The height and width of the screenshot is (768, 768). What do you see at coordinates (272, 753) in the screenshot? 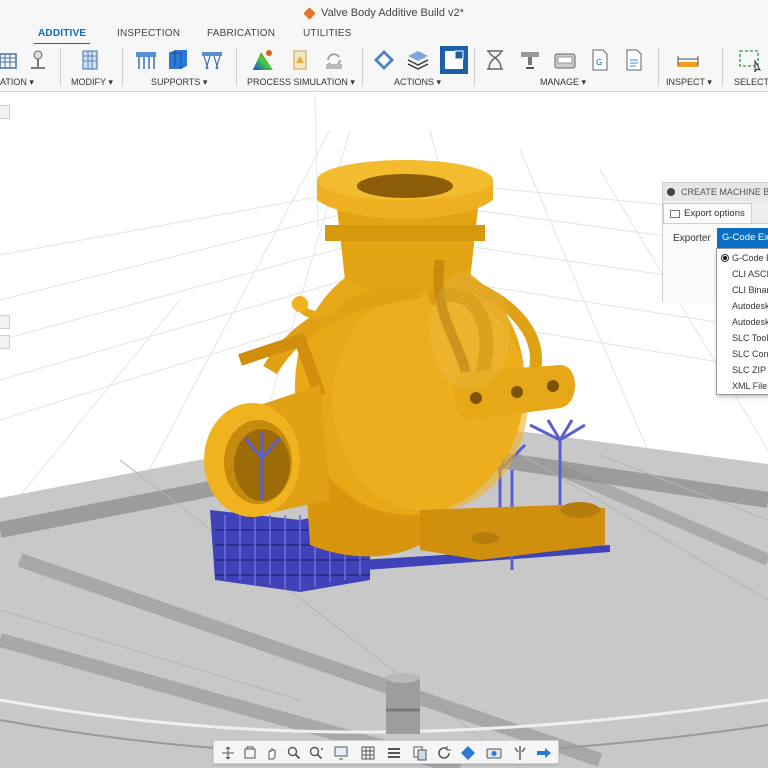
I see `pan-icon` at bounding box center [272, 753].